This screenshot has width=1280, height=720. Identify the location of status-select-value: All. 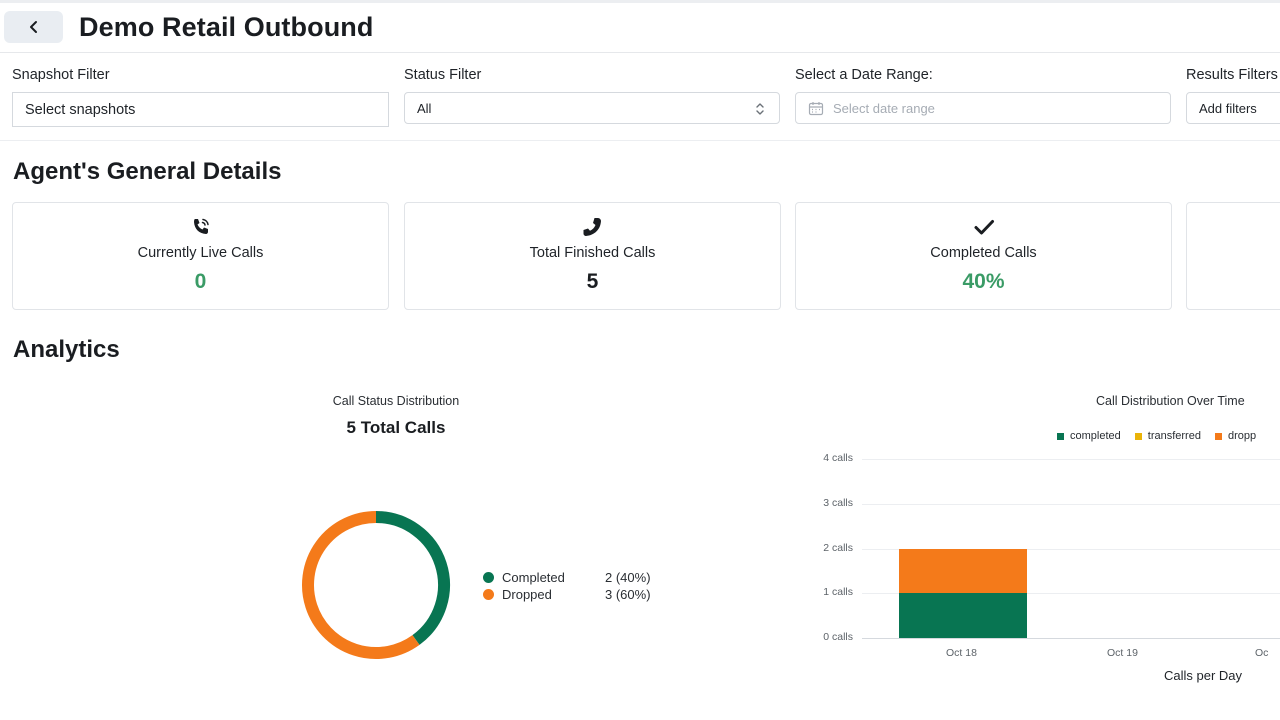
(424, 108).